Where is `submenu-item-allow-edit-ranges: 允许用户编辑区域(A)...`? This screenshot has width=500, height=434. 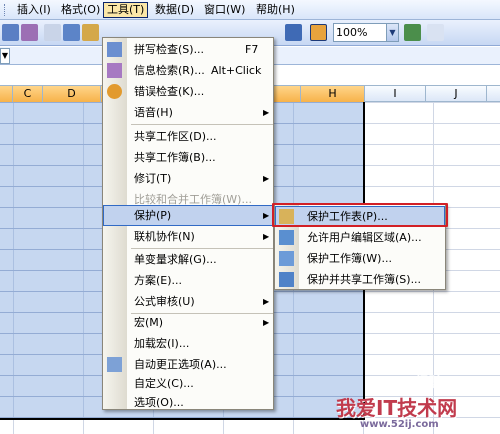
submenu-item-allow-edit-ranges: 允许用户编辑区域(A)... is located at coordinates (360, 237).